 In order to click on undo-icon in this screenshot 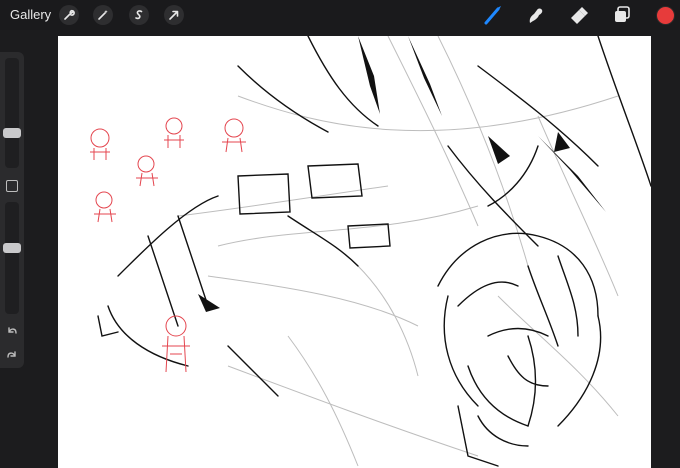, I will do `click(12, 331)`.